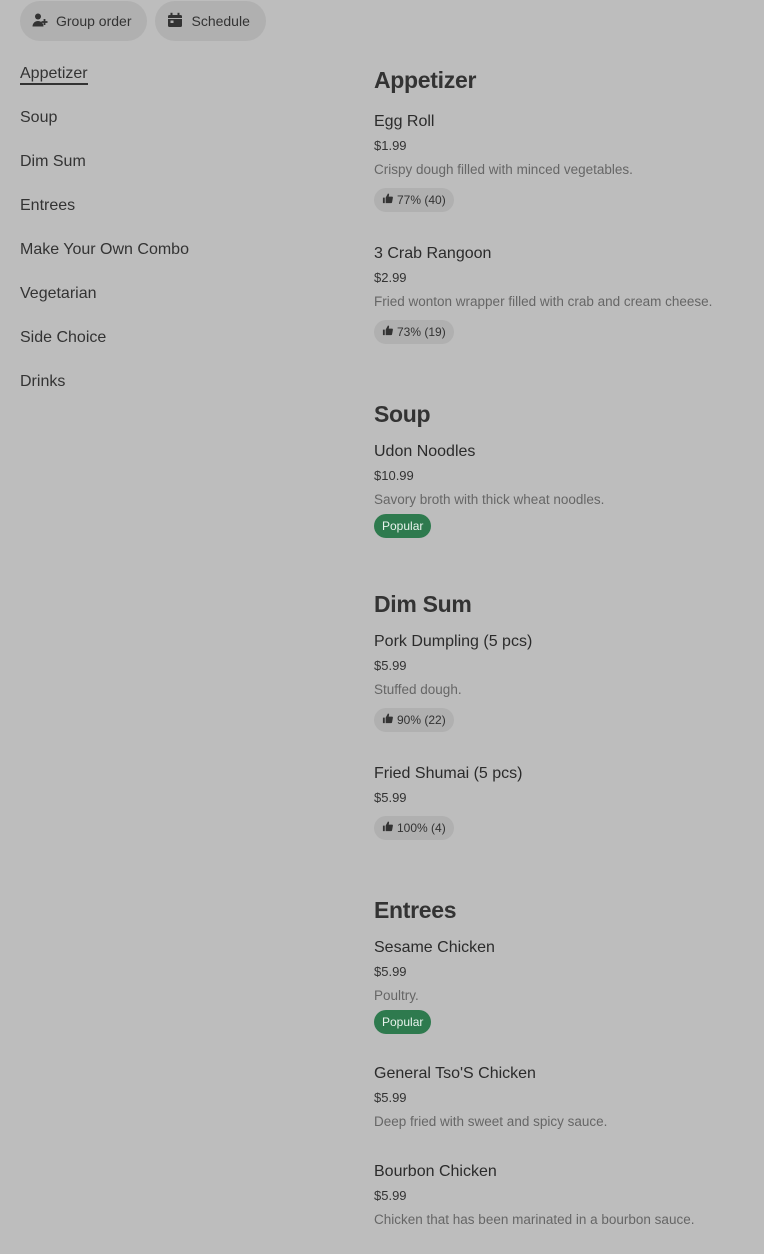 The image size is (764, 1254). What do you see at coordinates (170, 128) in the screenshot?
I see `sidebar-item-soup: Soup` at bounding box center [170, 128].